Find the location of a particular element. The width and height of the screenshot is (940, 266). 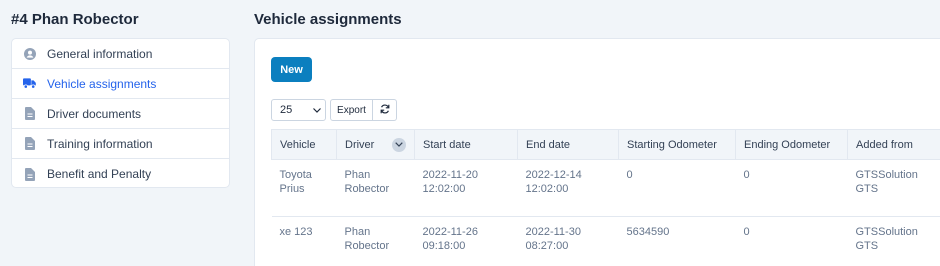

truck-icon is located at coordinates (29, 84).